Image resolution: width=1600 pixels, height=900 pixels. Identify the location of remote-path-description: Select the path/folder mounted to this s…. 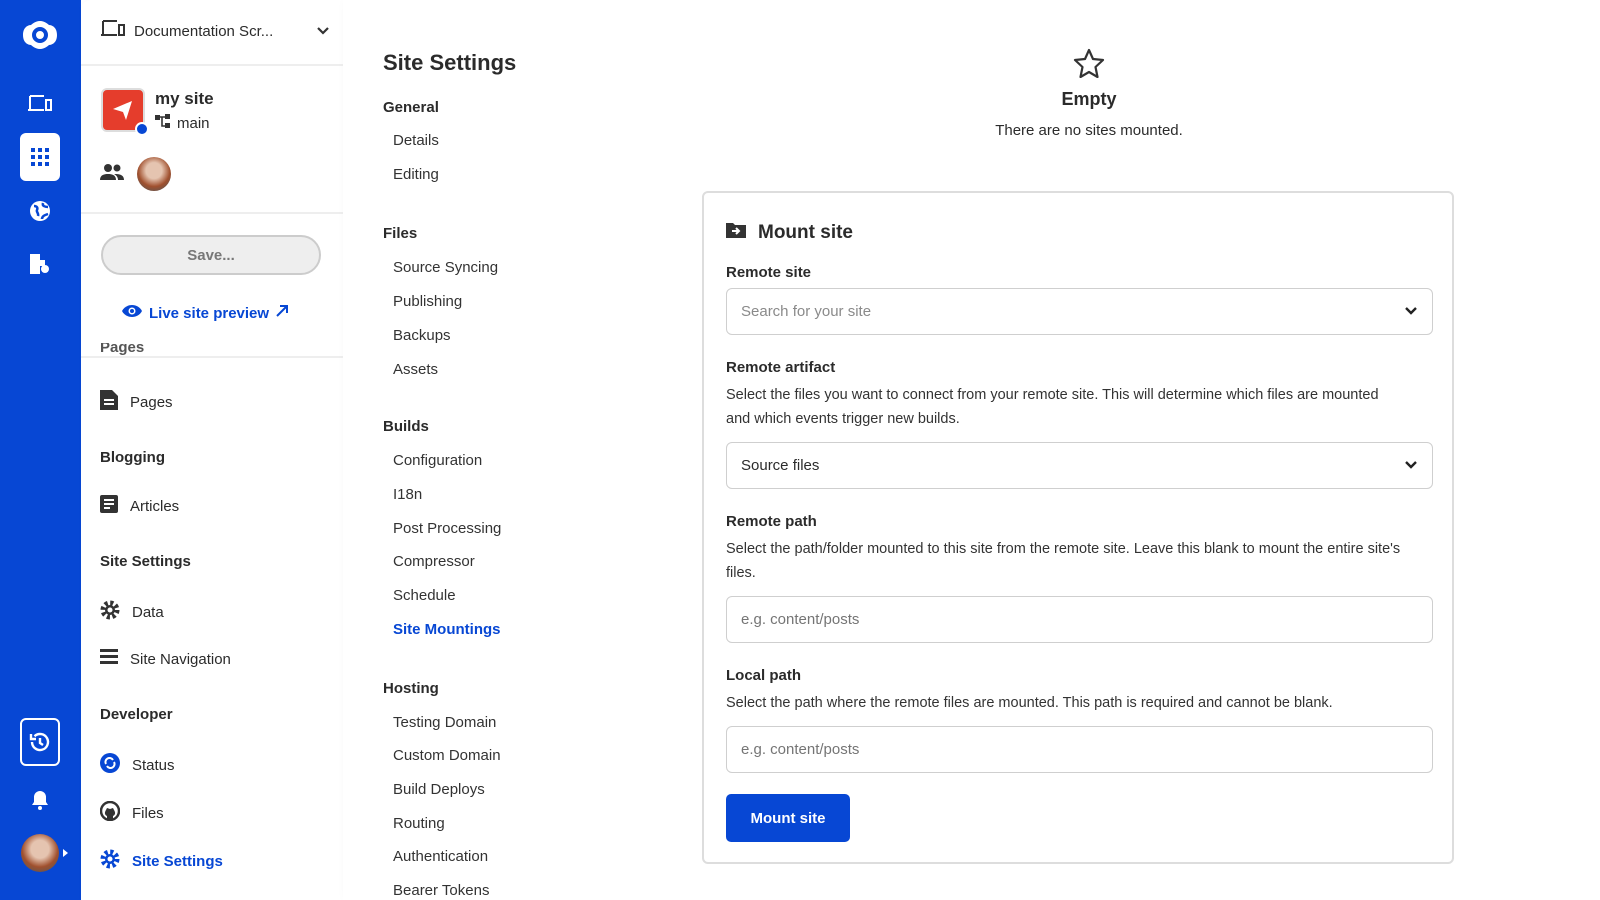
(1063, 561).